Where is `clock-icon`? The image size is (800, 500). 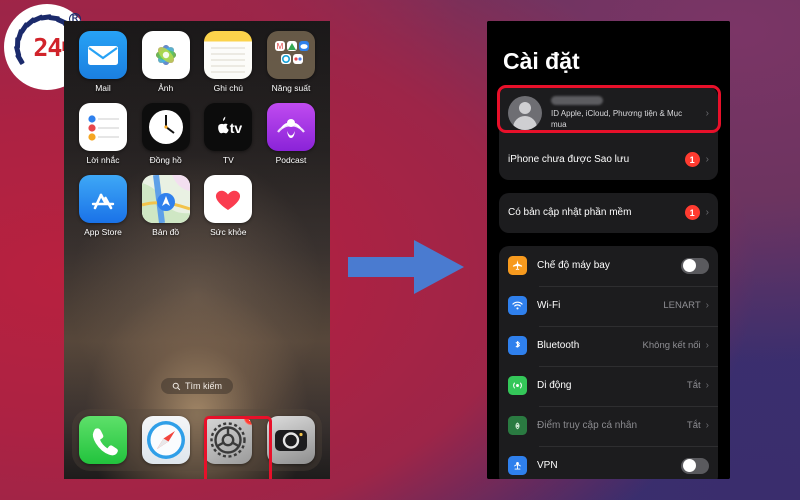
clock-icon is located at coordinates (165, 127).